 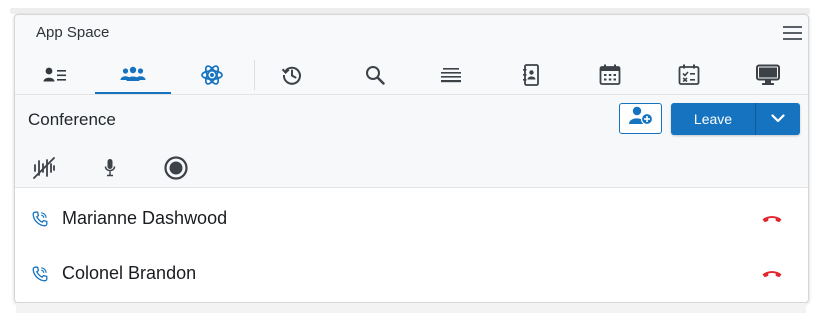 I want to click on audio-waveform-muted-icon, so click(x=44, y=170).